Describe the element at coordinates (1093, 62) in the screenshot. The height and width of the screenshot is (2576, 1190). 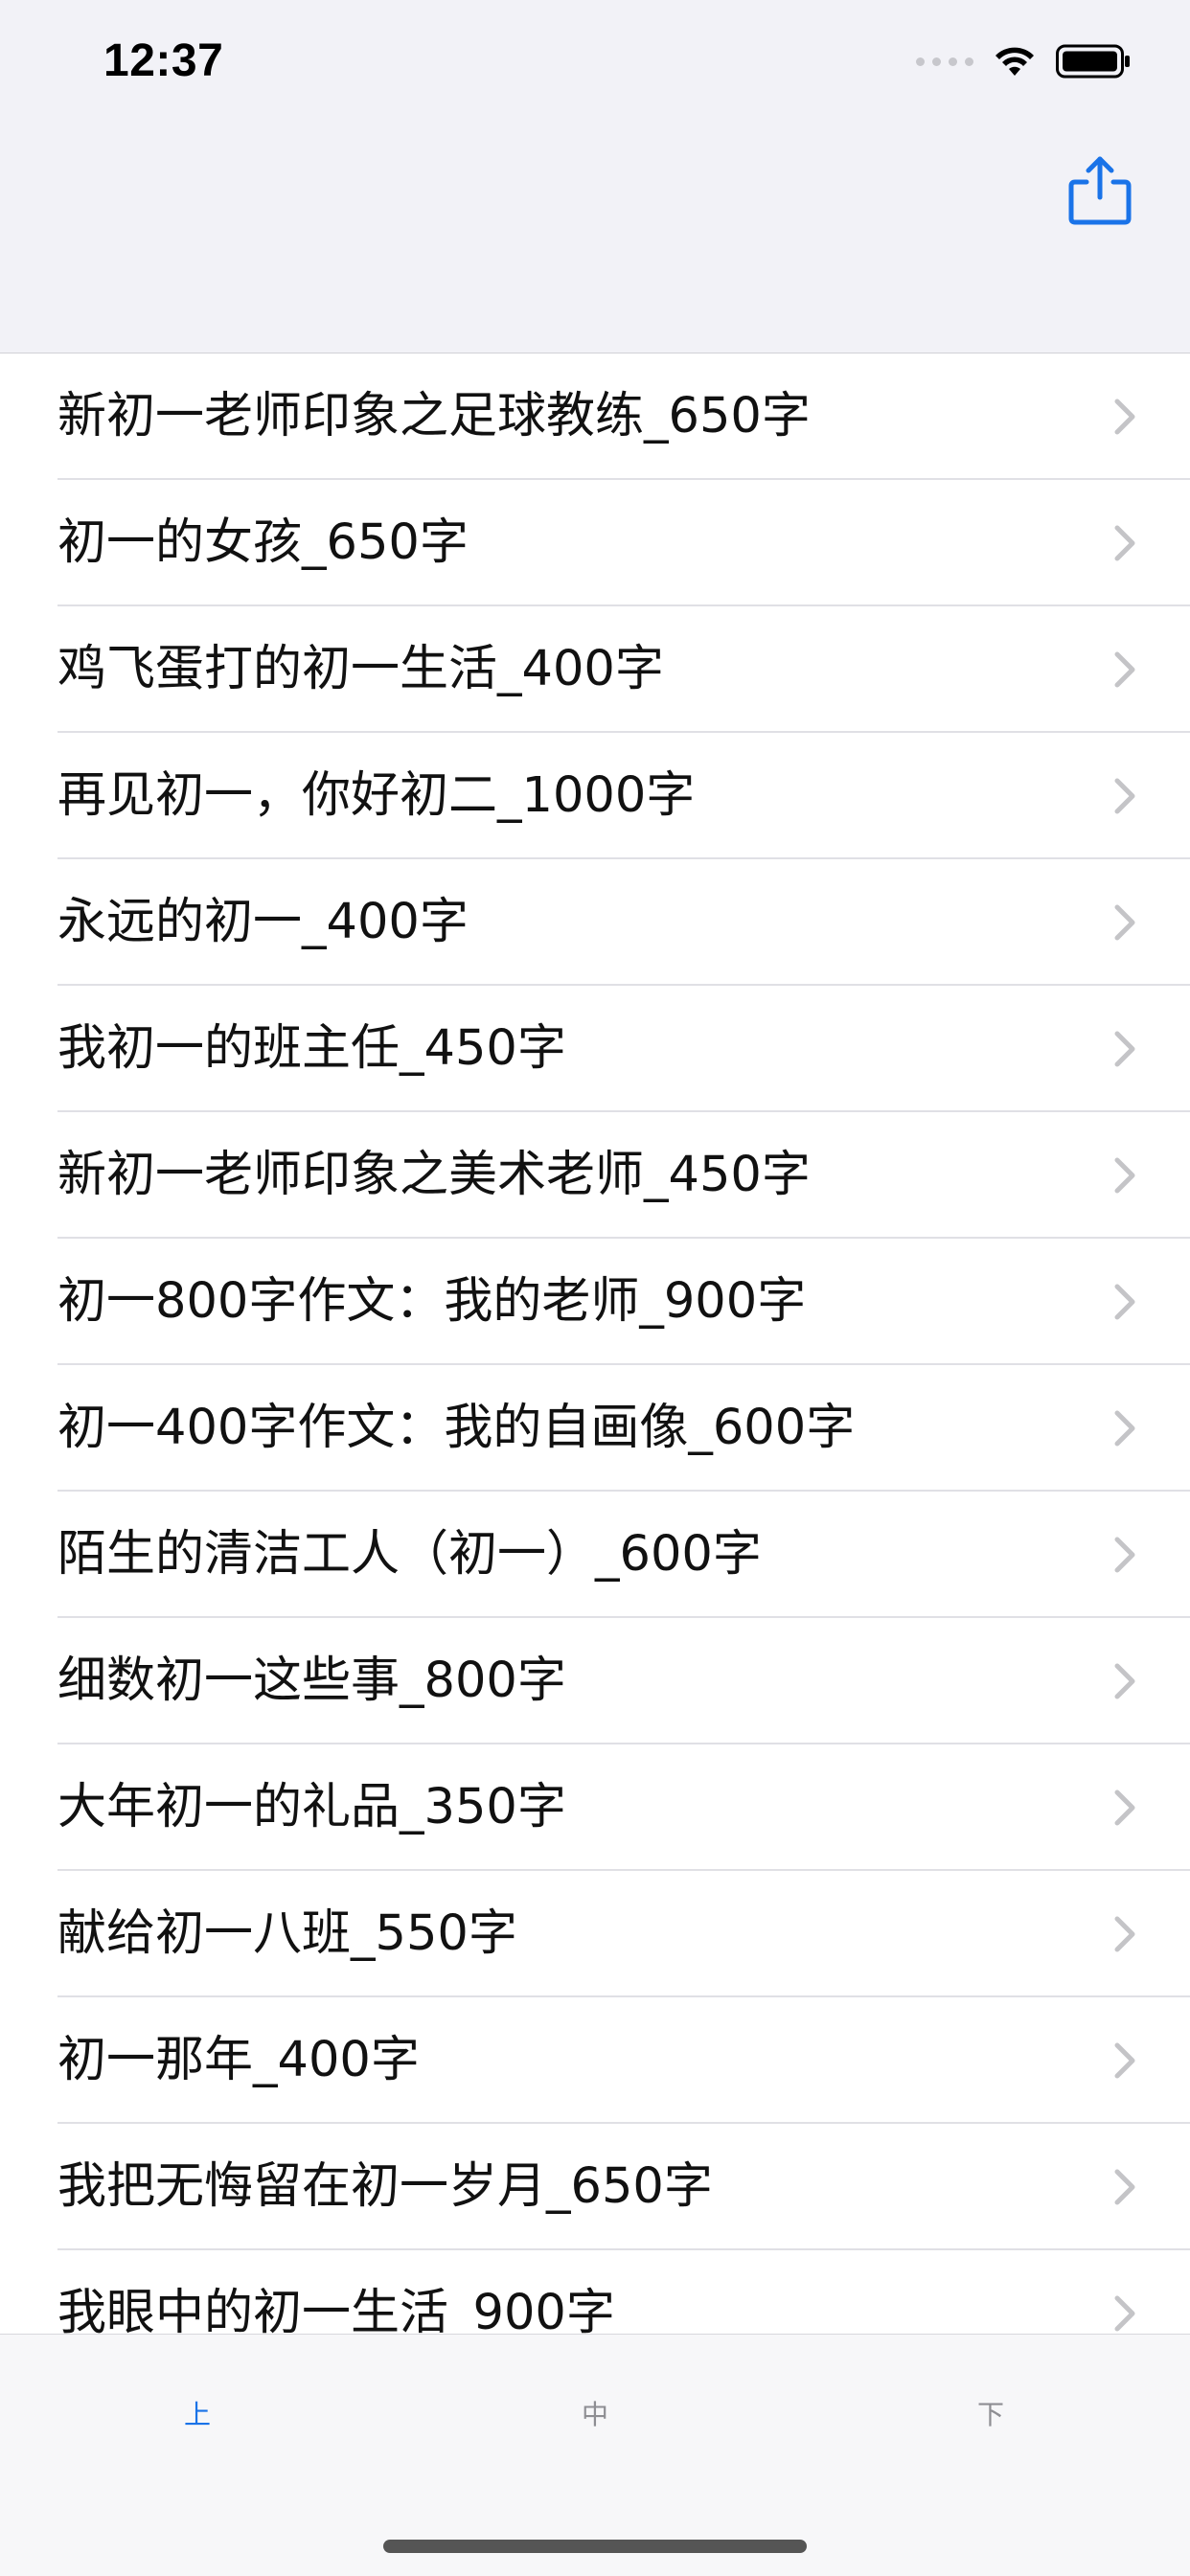
I see `battery-icon` at that location.